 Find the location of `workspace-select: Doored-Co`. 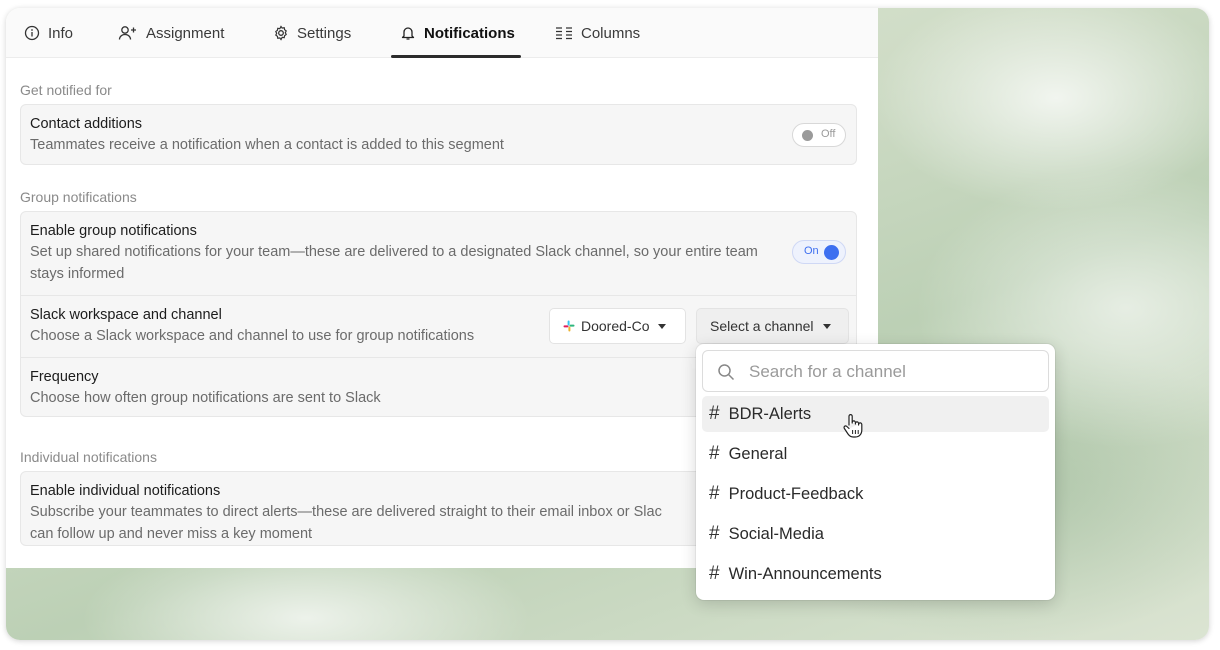

workspace-select: Doored-Co is located at coordinates (617, 326).